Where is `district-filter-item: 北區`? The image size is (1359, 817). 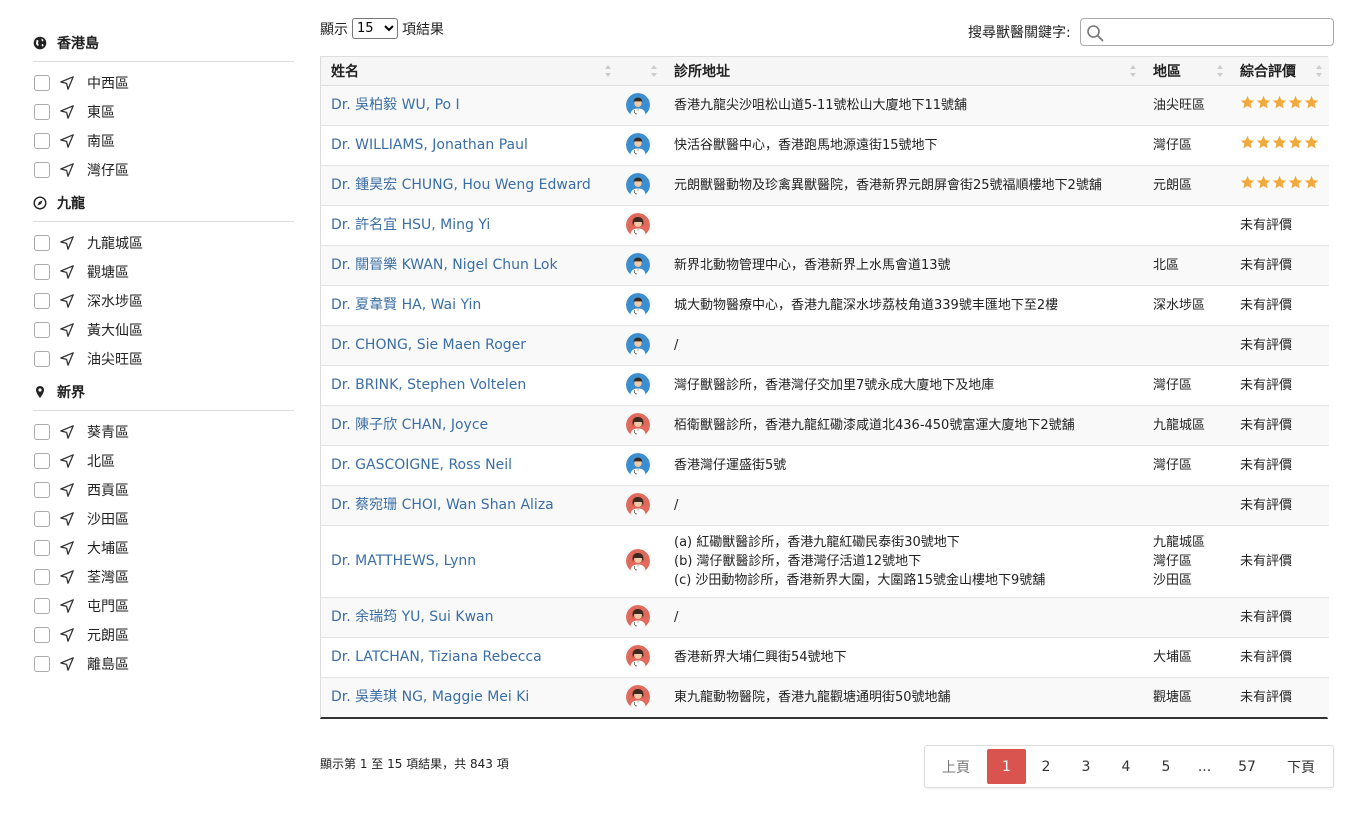
district-filter-item: 北區 is located at coordinates (163, 460).